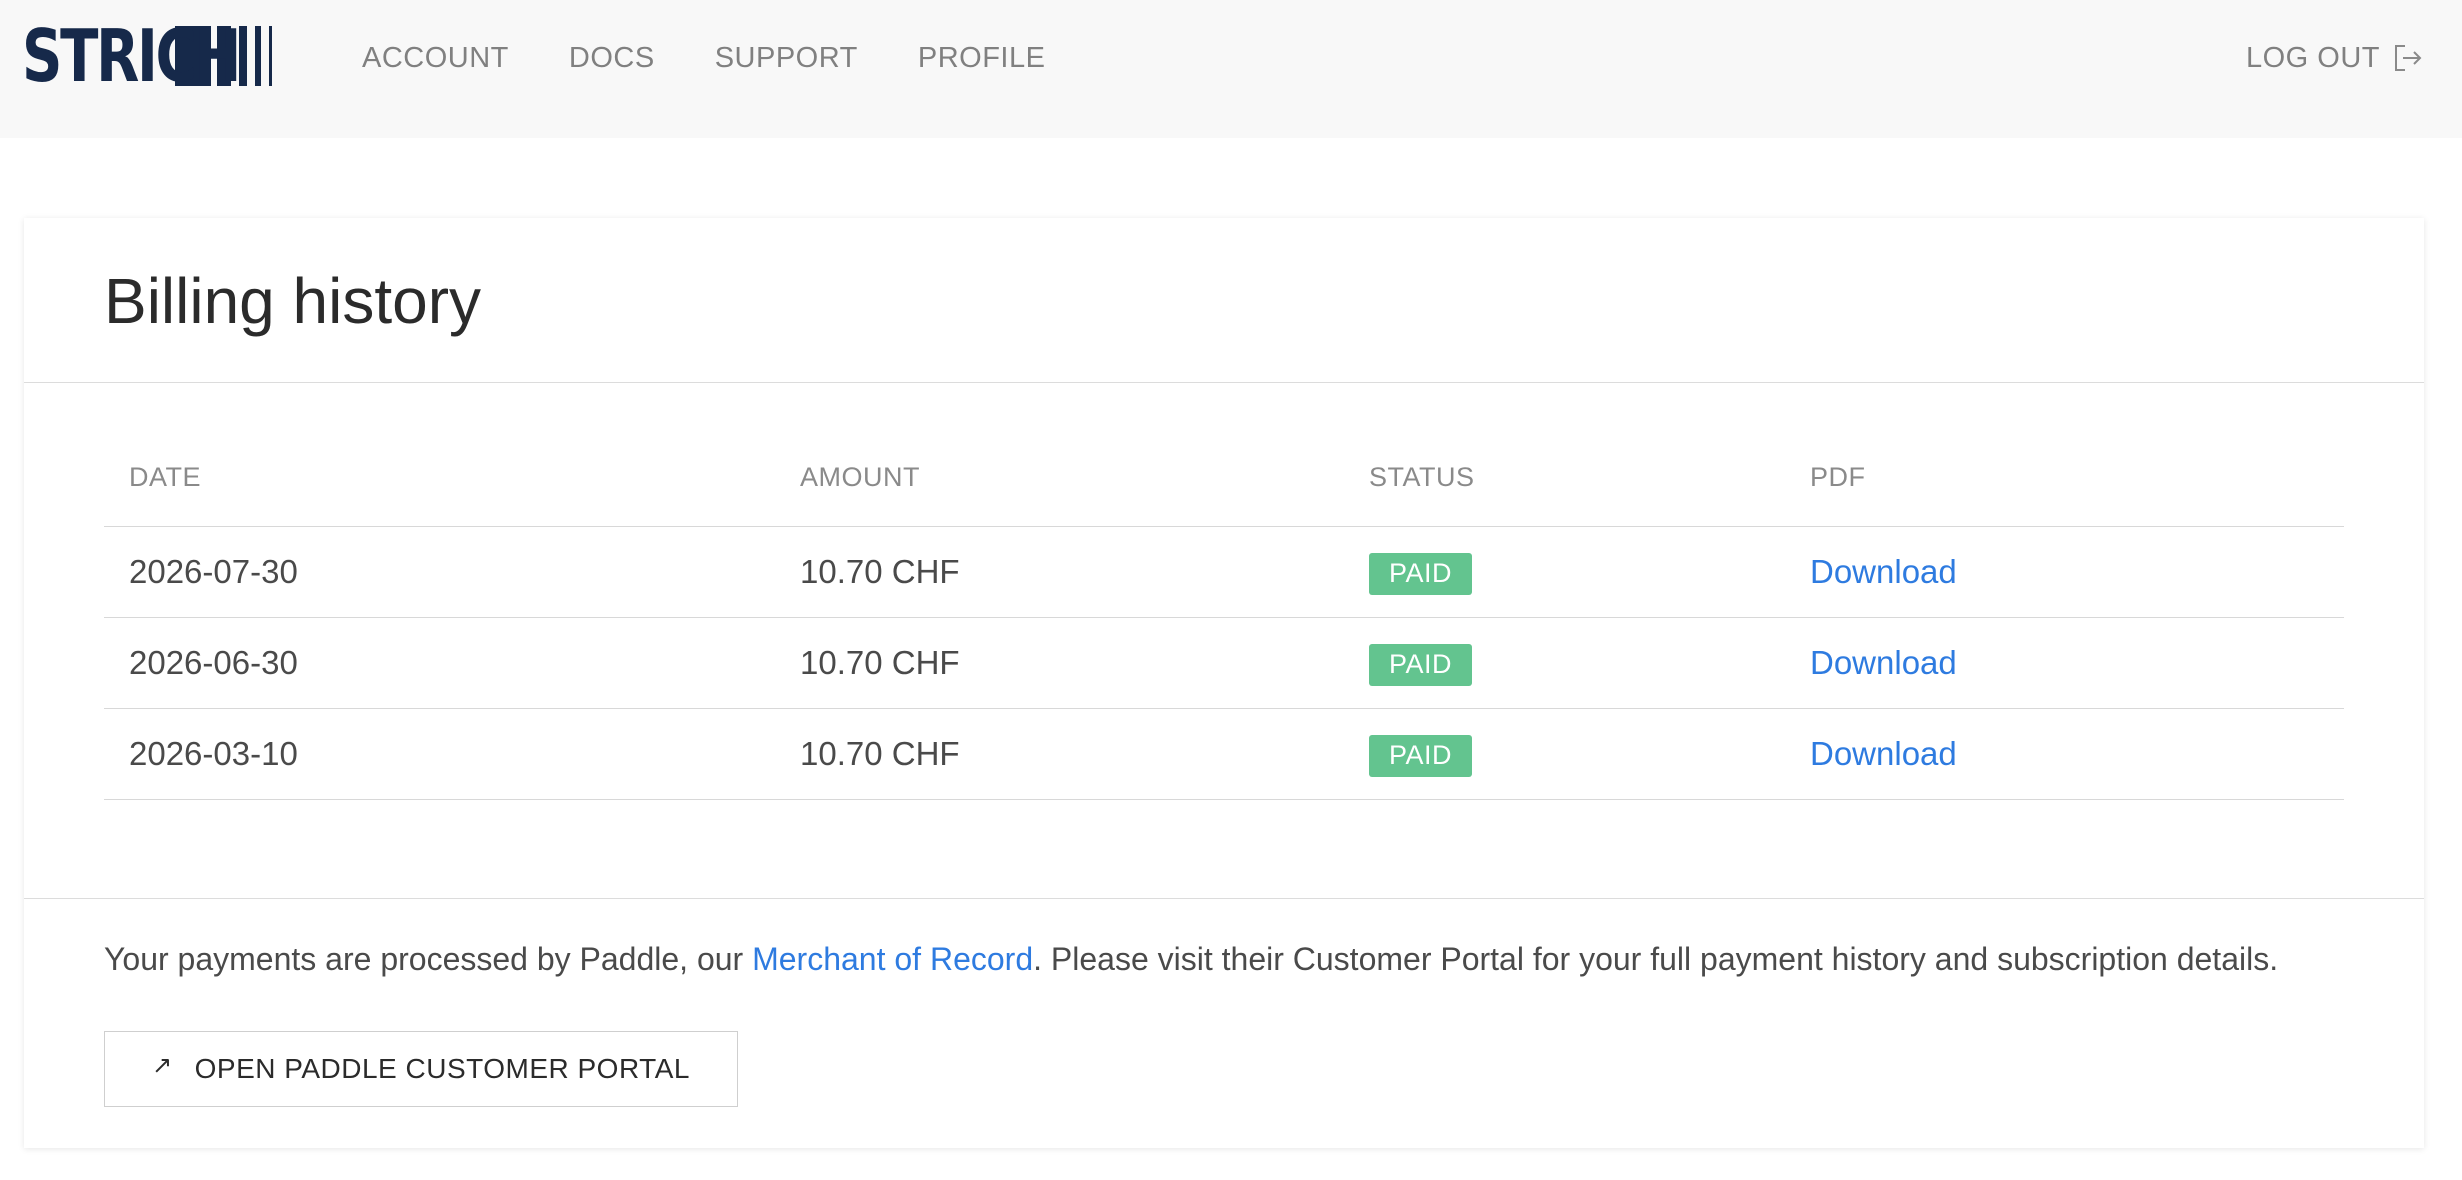 The image size is (2462, 1180). Describe the element at coordinates (1224, 572) in the screenshot. I see `table-row: 2026-07-30 10.70 CHF PAID Download` at that location.